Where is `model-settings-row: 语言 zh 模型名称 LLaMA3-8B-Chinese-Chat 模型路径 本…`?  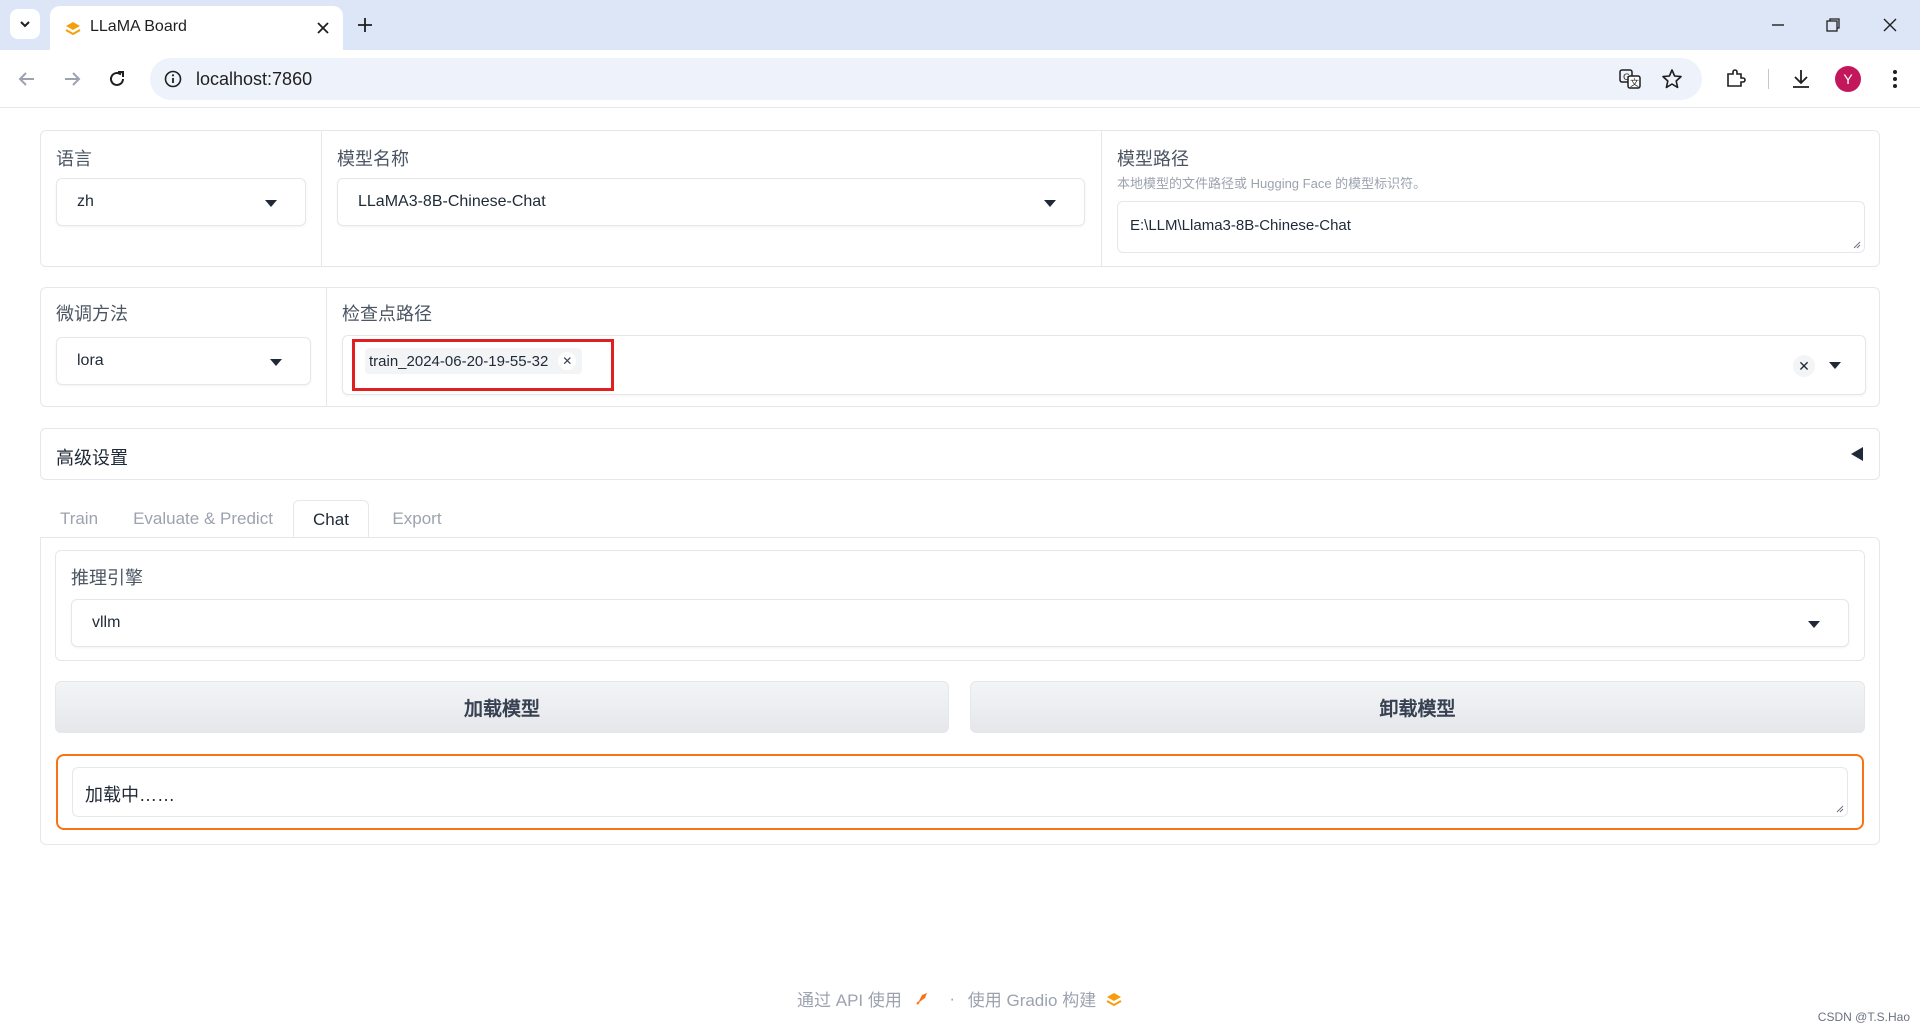 model-settings-row: 语言 zh 模型名称 LLaMA3-8B-Chinese-Chat 模型路径 本… is located at coordinates (960, 198).